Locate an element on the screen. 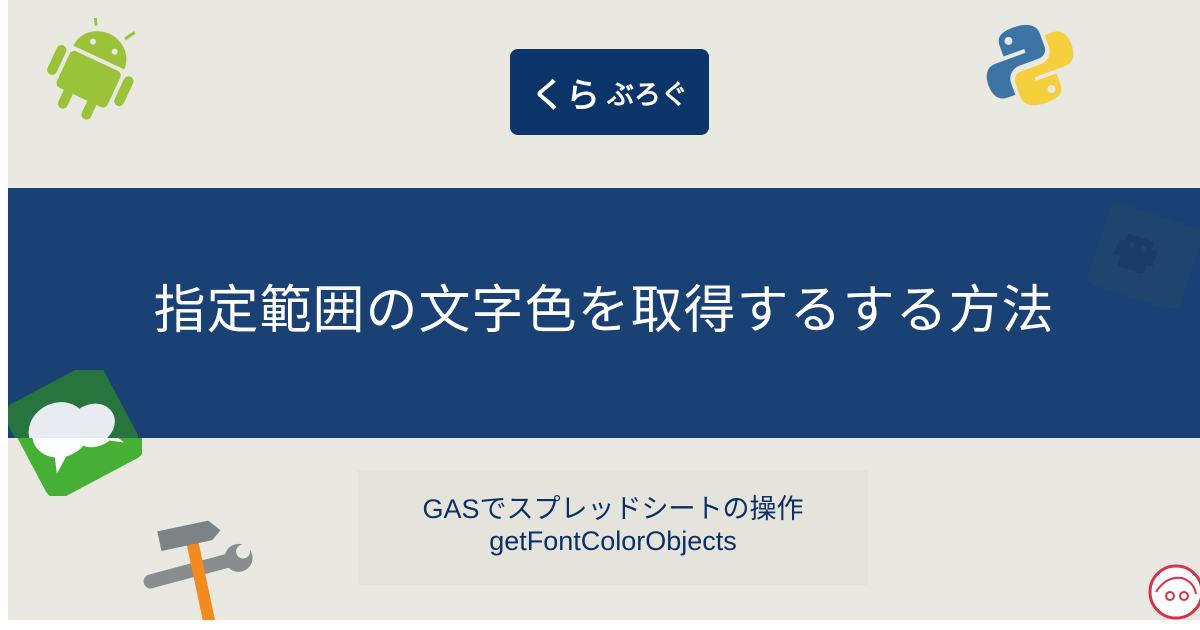 The height and width of the screenshot is (630, 1200). subtitle-line-1: GASでスプレッドシートの操作 is located at coordinates (613, 509).